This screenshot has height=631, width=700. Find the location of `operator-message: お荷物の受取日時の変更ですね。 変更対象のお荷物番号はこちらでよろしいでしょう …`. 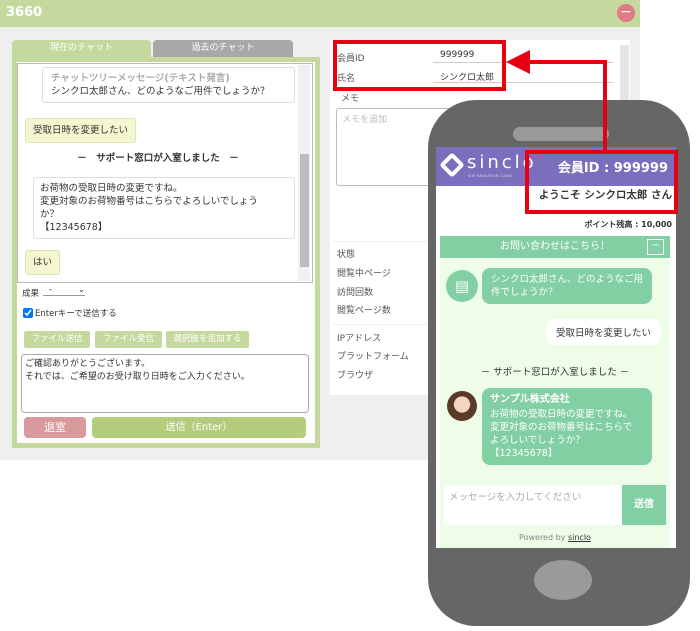

operator-message: お荷物の受取日時の変更ですね。 変更対象のお荷物番号はこちらでよろしいでしょう … is located at coordinates (164, 208).